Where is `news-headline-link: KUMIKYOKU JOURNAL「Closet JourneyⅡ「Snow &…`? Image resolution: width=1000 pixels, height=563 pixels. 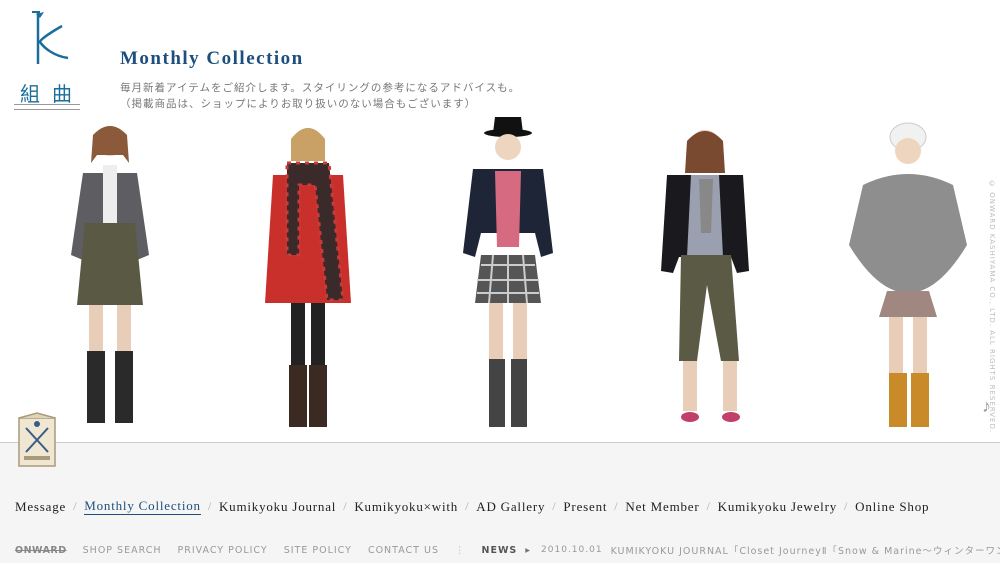 news-headline-link: KUMIKYOKU JOURNAL「Closet JourneyⅡ「Snow &… is located at coordinates (805, 550).